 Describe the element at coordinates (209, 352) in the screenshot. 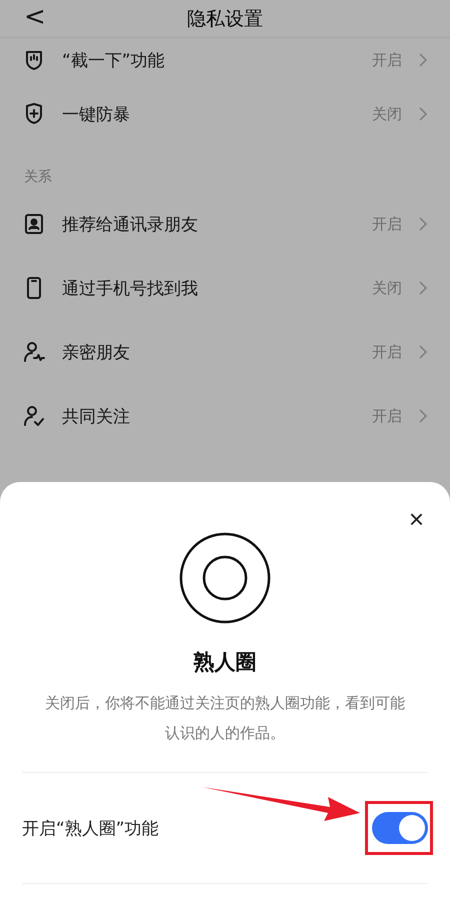

I see `setting-label: 亲密朋友` at that location.